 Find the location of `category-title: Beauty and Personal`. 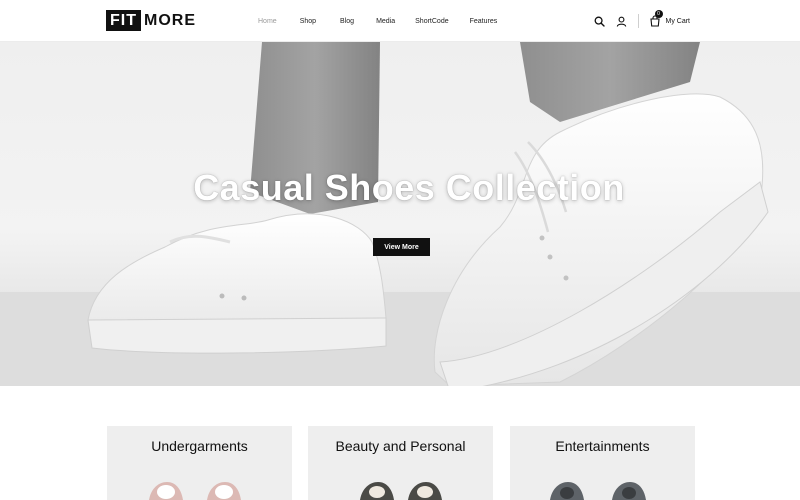

category-title: Beauty and Personal is located at coordinates (400, 446).